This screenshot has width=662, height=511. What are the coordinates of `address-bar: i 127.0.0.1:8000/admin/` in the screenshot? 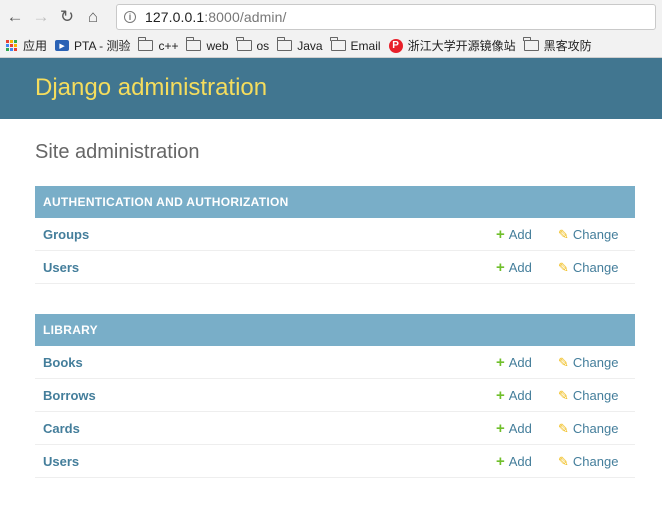 It's located at (386, 17).